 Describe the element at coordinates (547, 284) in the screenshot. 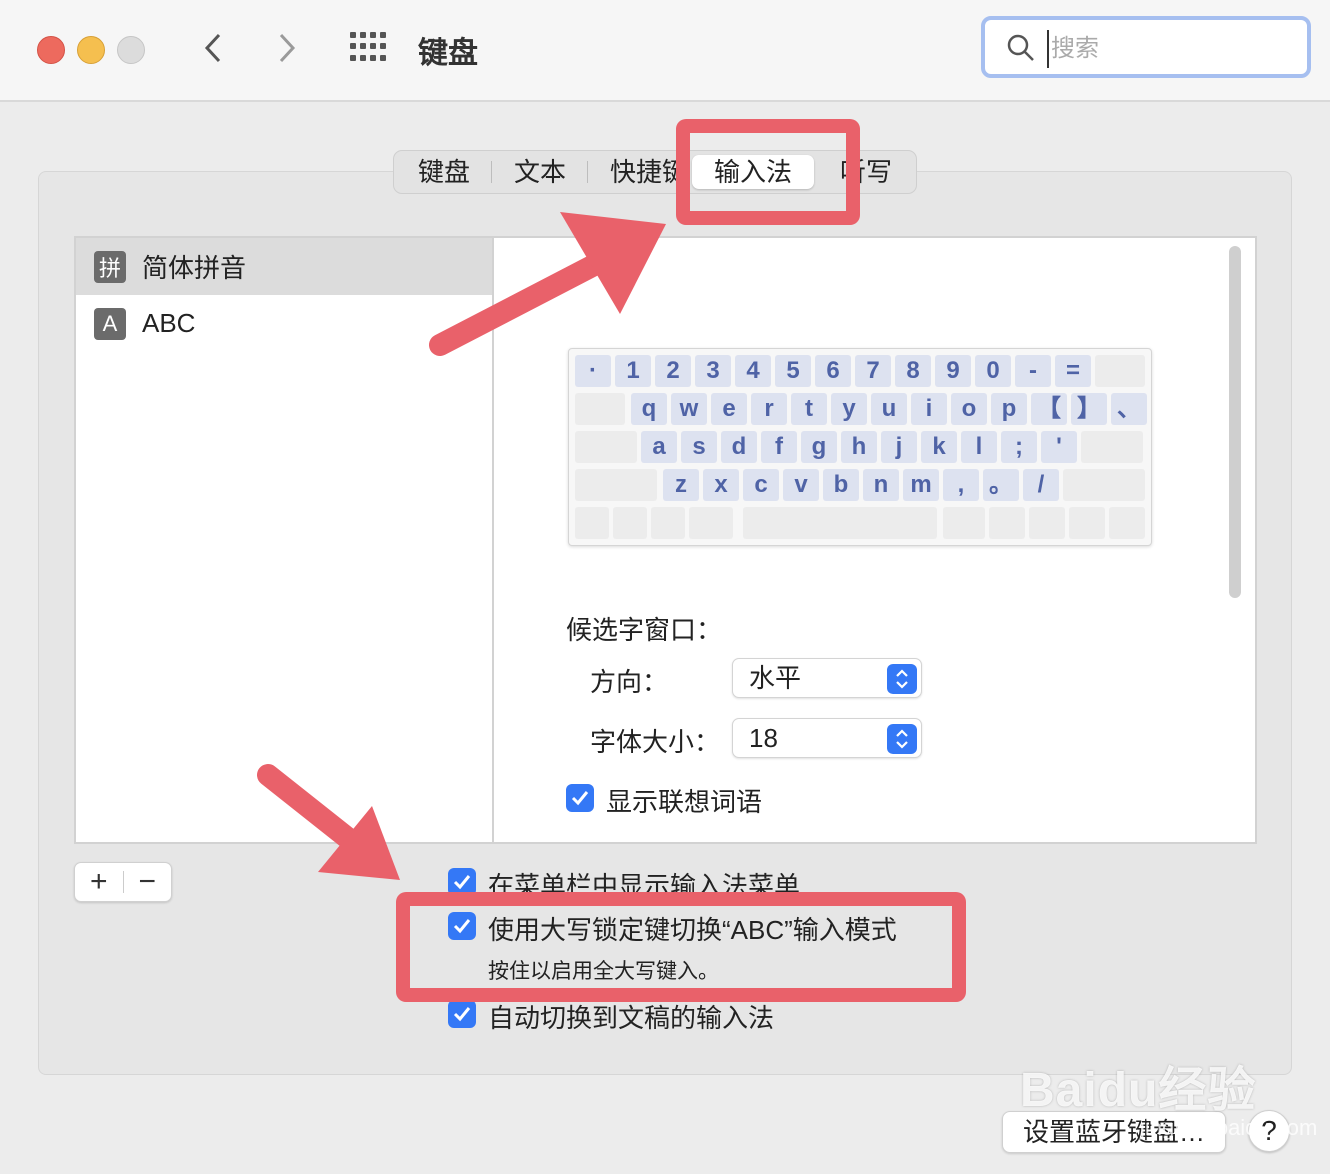

I see `arrow-to-tab-icon` at that location.